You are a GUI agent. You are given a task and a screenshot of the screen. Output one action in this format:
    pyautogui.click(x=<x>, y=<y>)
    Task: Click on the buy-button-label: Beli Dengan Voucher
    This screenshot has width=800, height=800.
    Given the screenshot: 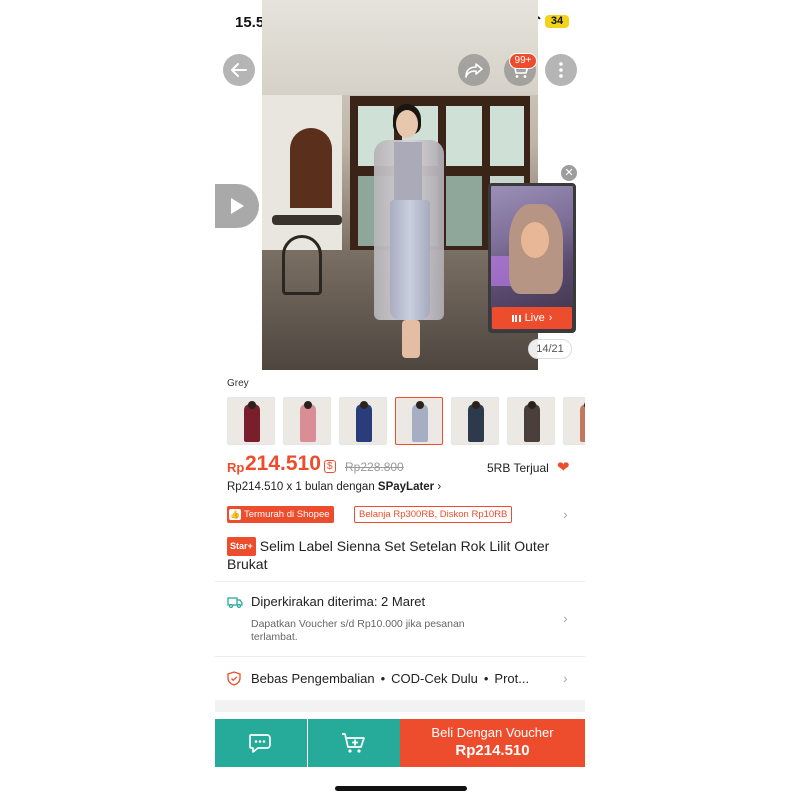 What is the action you would take?
    pyautogui.click(x=492, y=732)
    